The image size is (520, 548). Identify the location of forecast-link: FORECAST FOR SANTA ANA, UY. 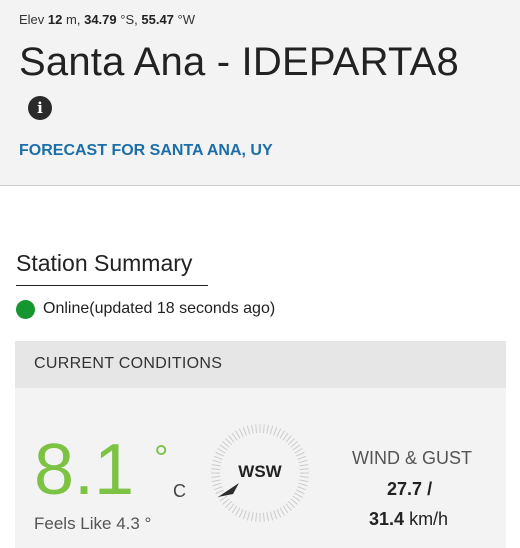
(146, 151).